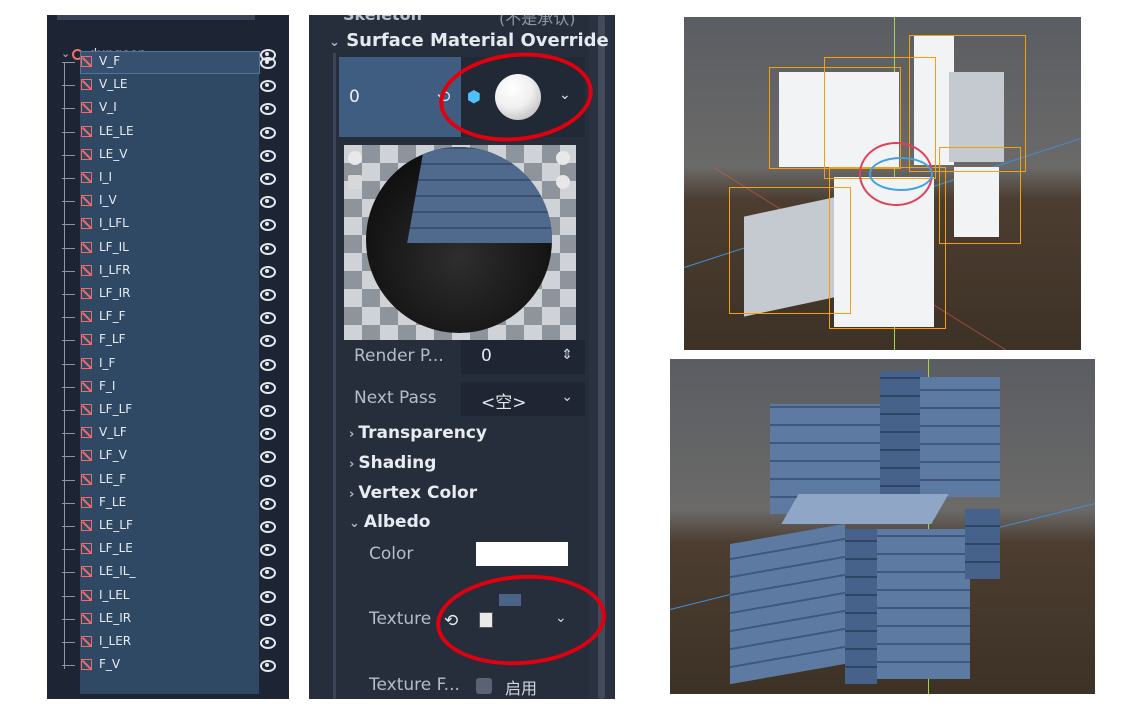 This screenshot has width=1146, height=717. I want to click on tree-node-row: F_LE, so click(168, 503).